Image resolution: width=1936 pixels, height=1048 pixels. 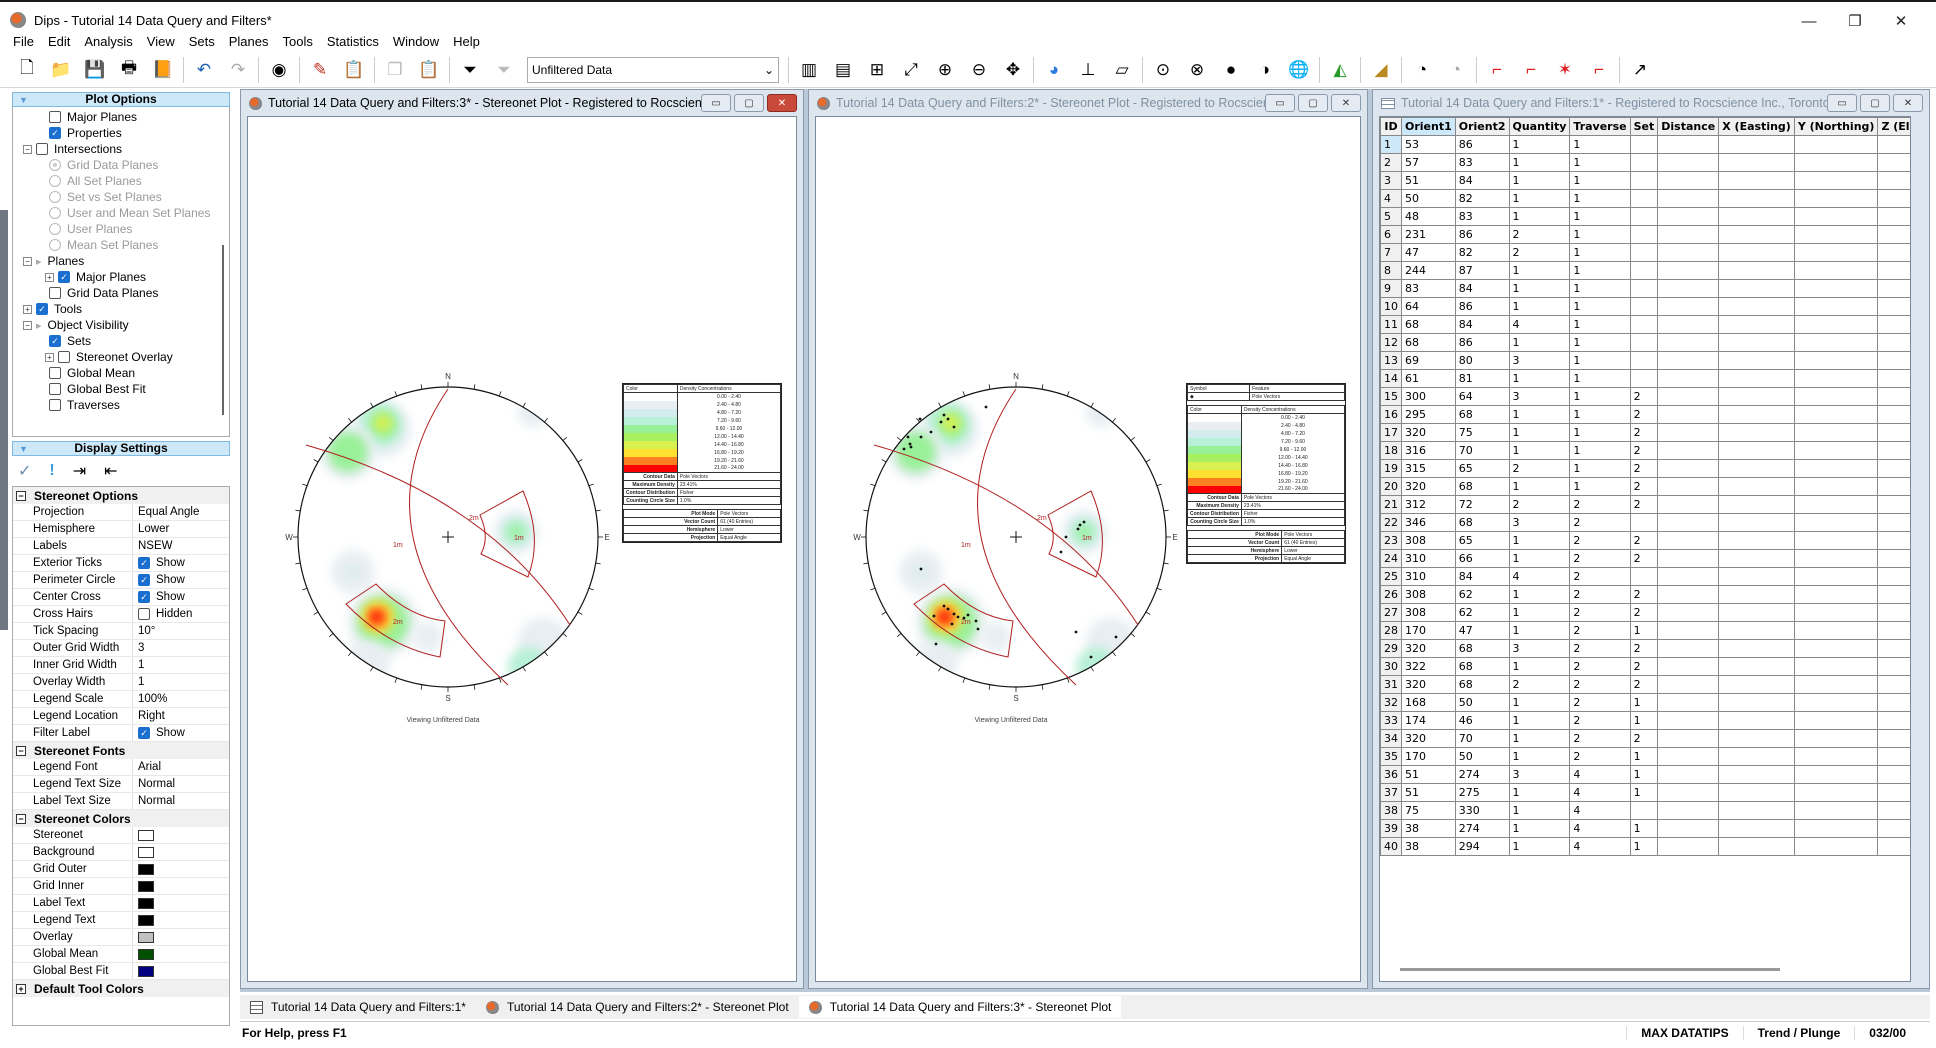 I want to click on radio-button, so click(x=55, y=197).